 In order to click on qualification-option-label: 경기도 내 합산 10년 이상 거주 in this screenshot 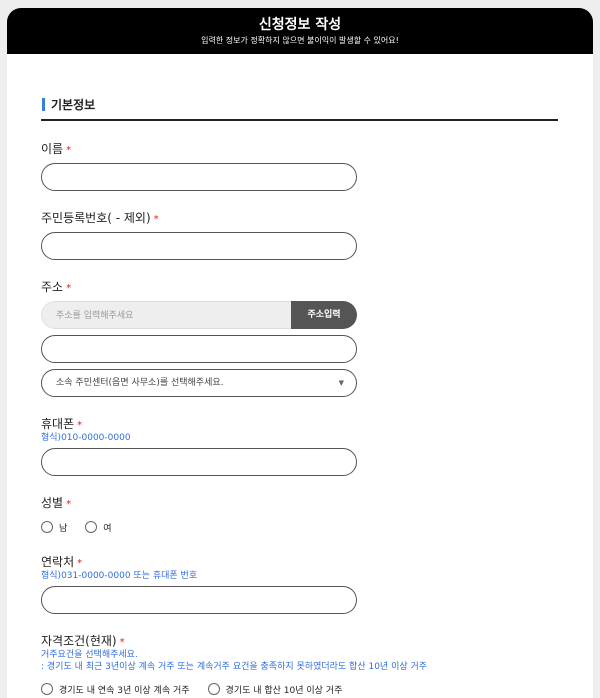, I will do `click(284, 690)`.